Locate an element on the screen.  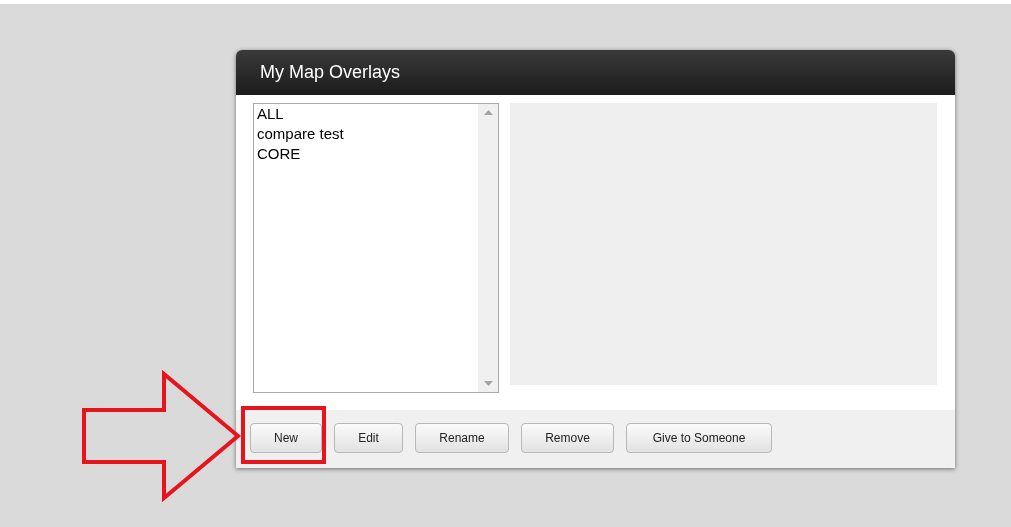
action-button: Rename is located at coordinates (462, 438).